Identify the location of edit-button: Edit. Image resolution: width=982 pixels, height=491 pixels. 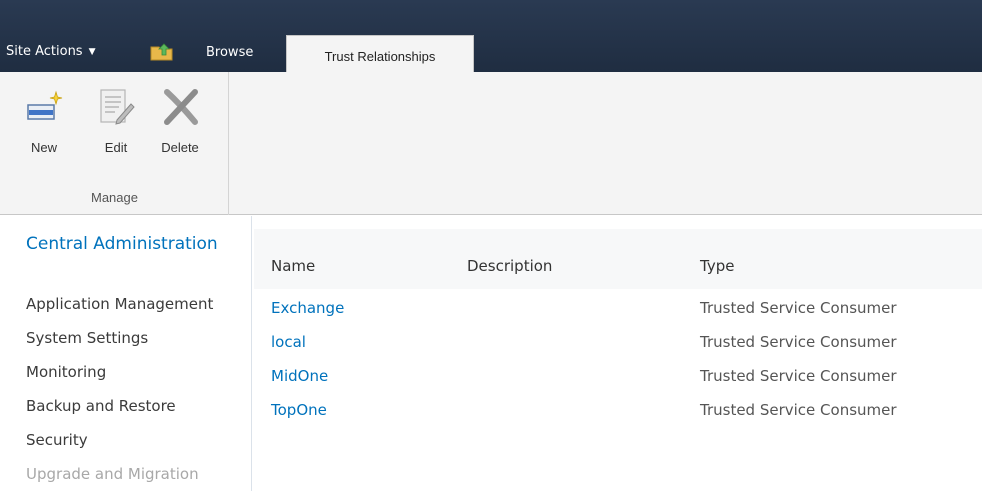
(116, 125).